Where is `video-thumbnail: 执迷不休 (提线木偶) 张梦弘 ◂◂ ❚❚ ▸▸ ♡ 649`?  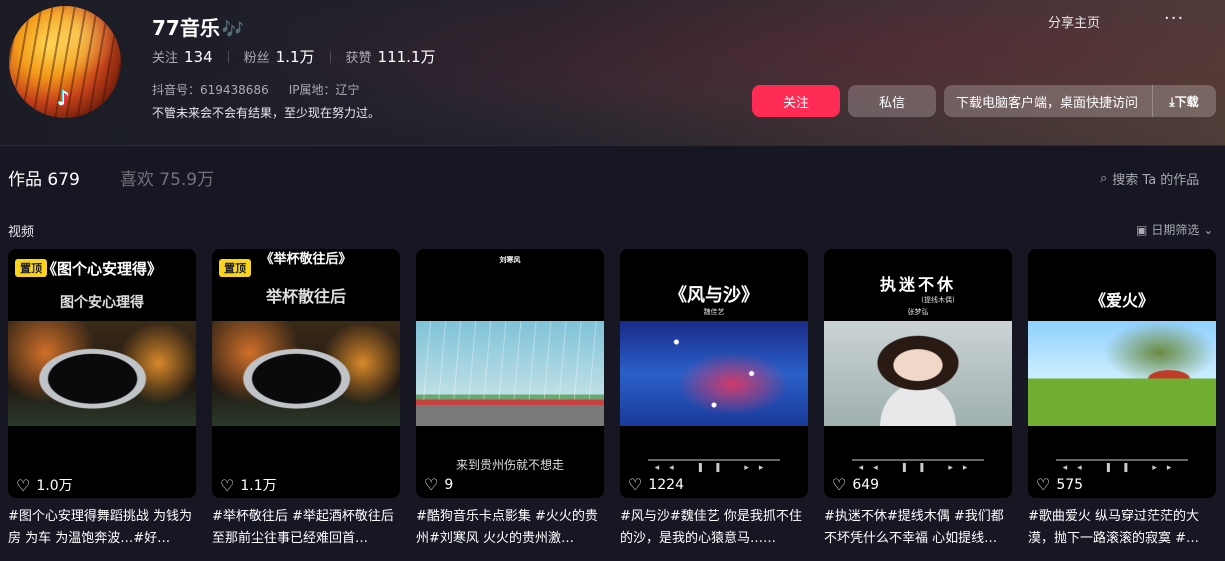 video-thumbnail: 执迷不休 (提线木偶) 张梦弘 ◂◂ ❚❚ ▸▸ ♡ 649 is located at coordinates (918, 373).